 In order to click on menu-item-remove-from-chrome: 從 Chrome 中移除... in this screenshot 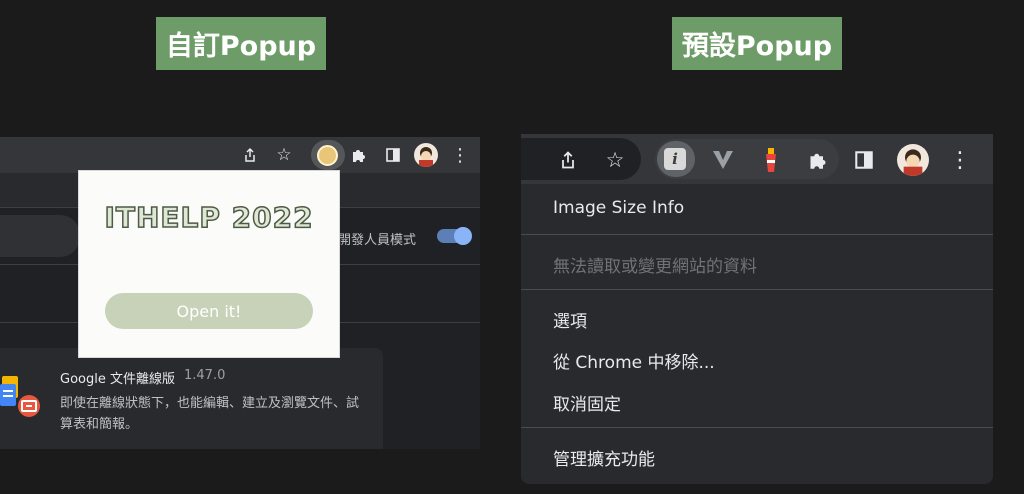, I will do `click(634, 360)`.